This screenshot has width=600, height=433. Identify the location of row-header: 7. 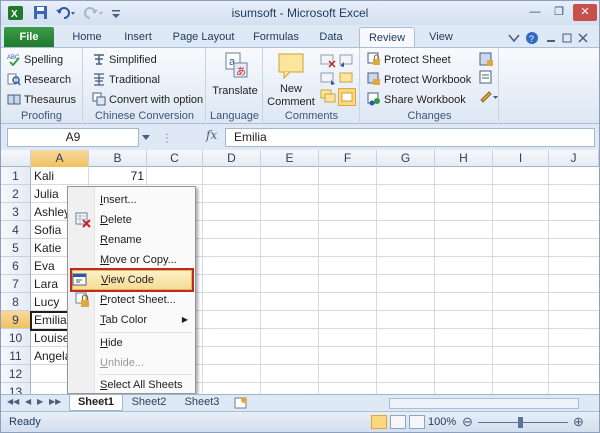
(16, 284).